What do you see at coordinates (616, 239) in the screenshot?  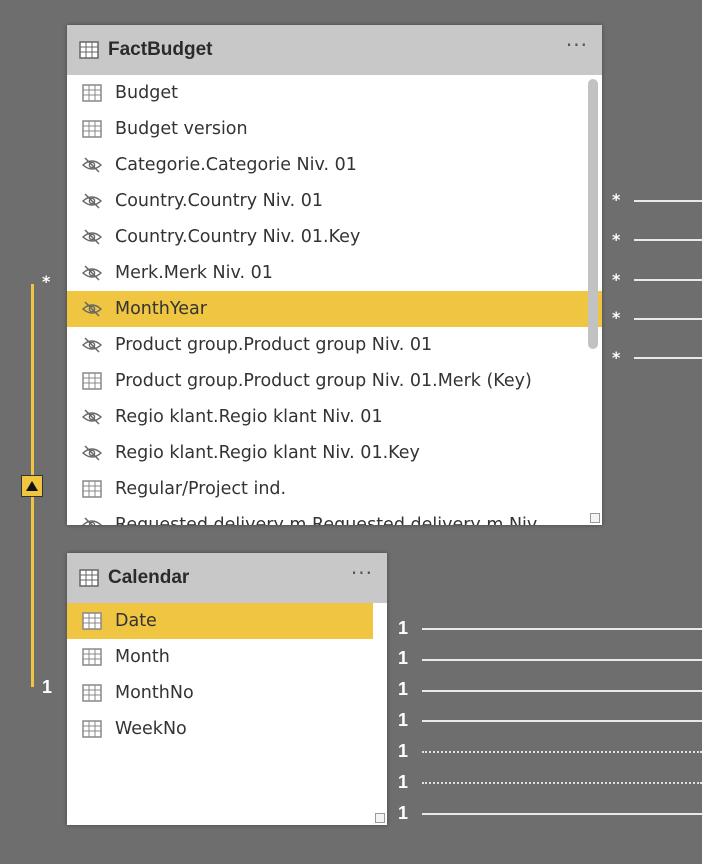 I see `right-many-marker-2: *` at bounding box center [616, 239].